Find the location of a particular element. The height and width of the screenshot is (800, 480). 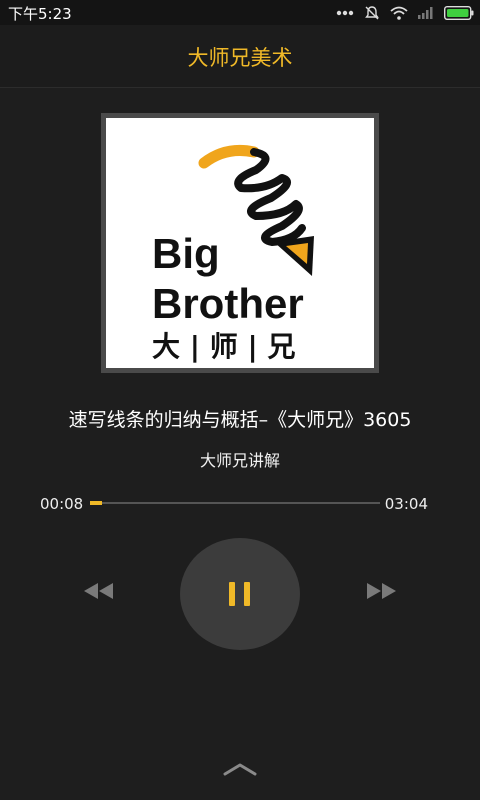

mute-bell-icon is located at coordinates (372, 13).